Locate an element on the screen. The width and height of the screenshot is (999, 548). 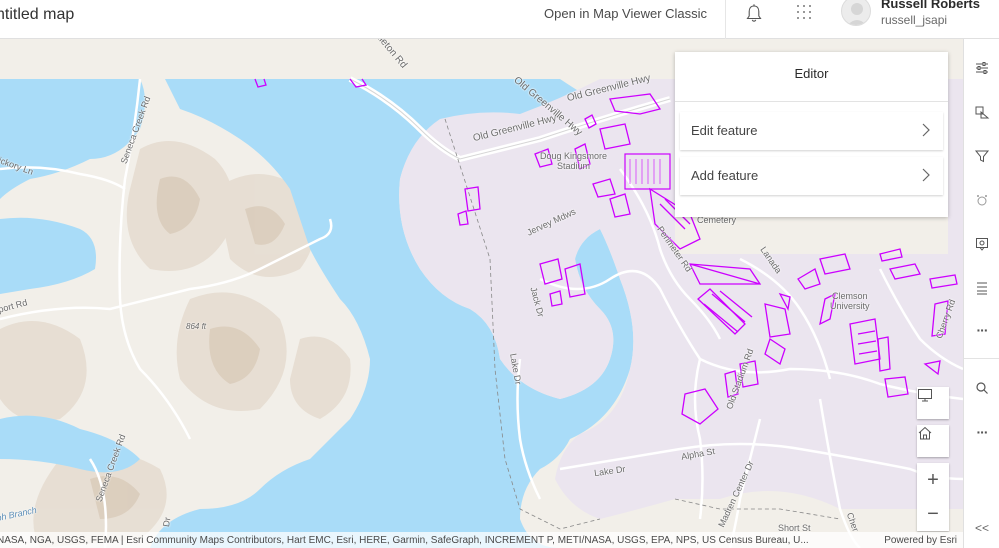
monitor-icon is located at coordinates (925, 395).